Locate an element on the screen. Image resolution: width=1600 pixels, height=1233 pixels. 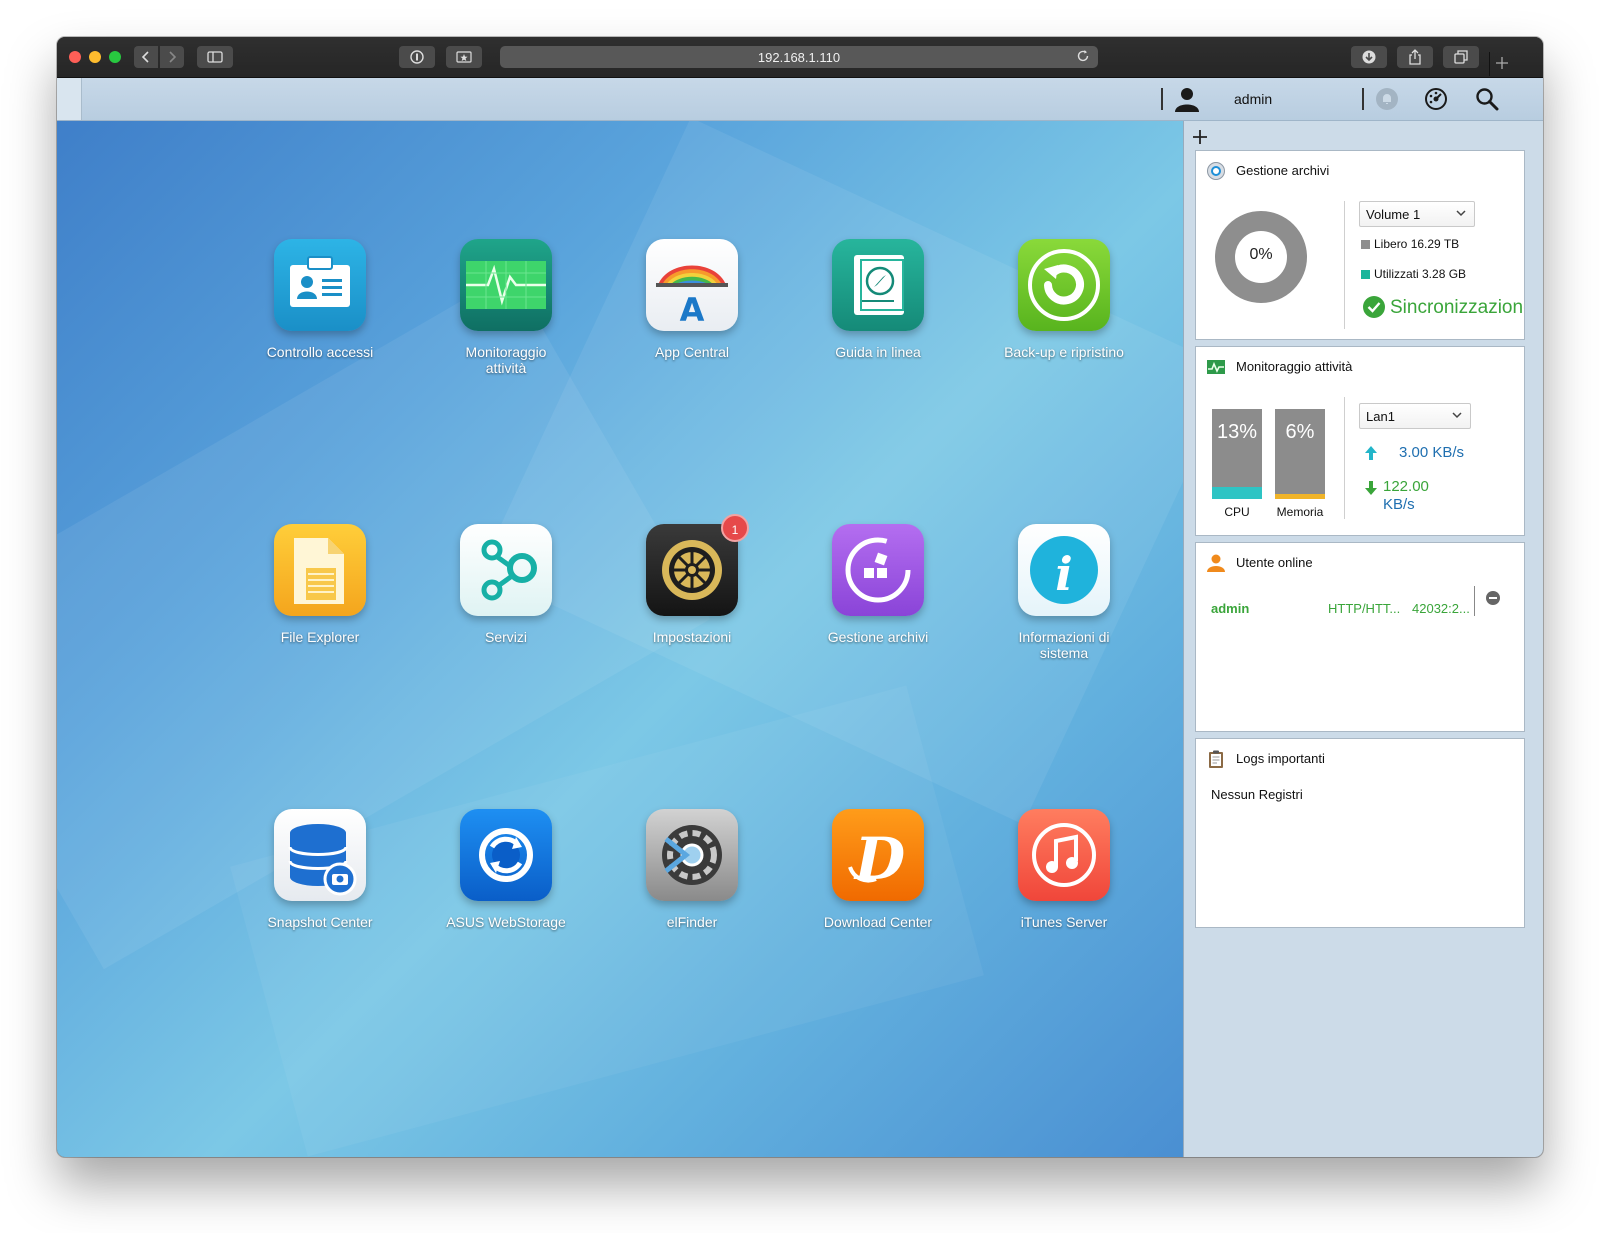
sidebar-toggle-button is located at coordinates (215, 57).